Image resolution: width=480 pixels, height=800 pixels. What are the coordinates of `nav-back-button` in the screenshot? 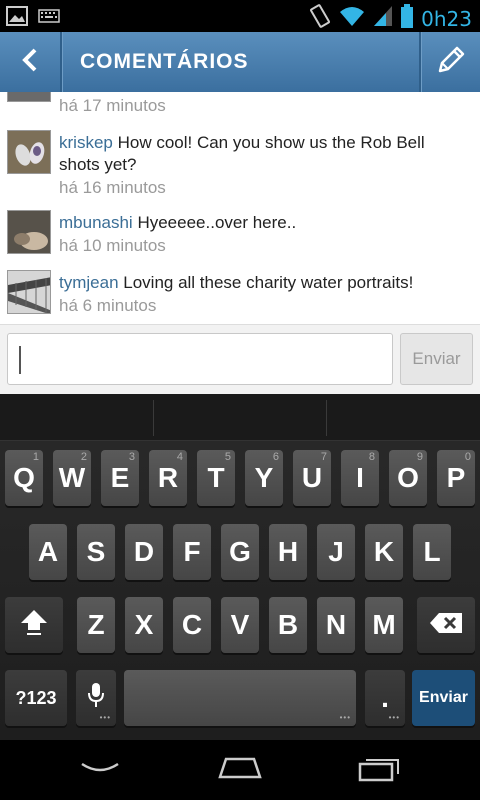 It's located at (100, 770).